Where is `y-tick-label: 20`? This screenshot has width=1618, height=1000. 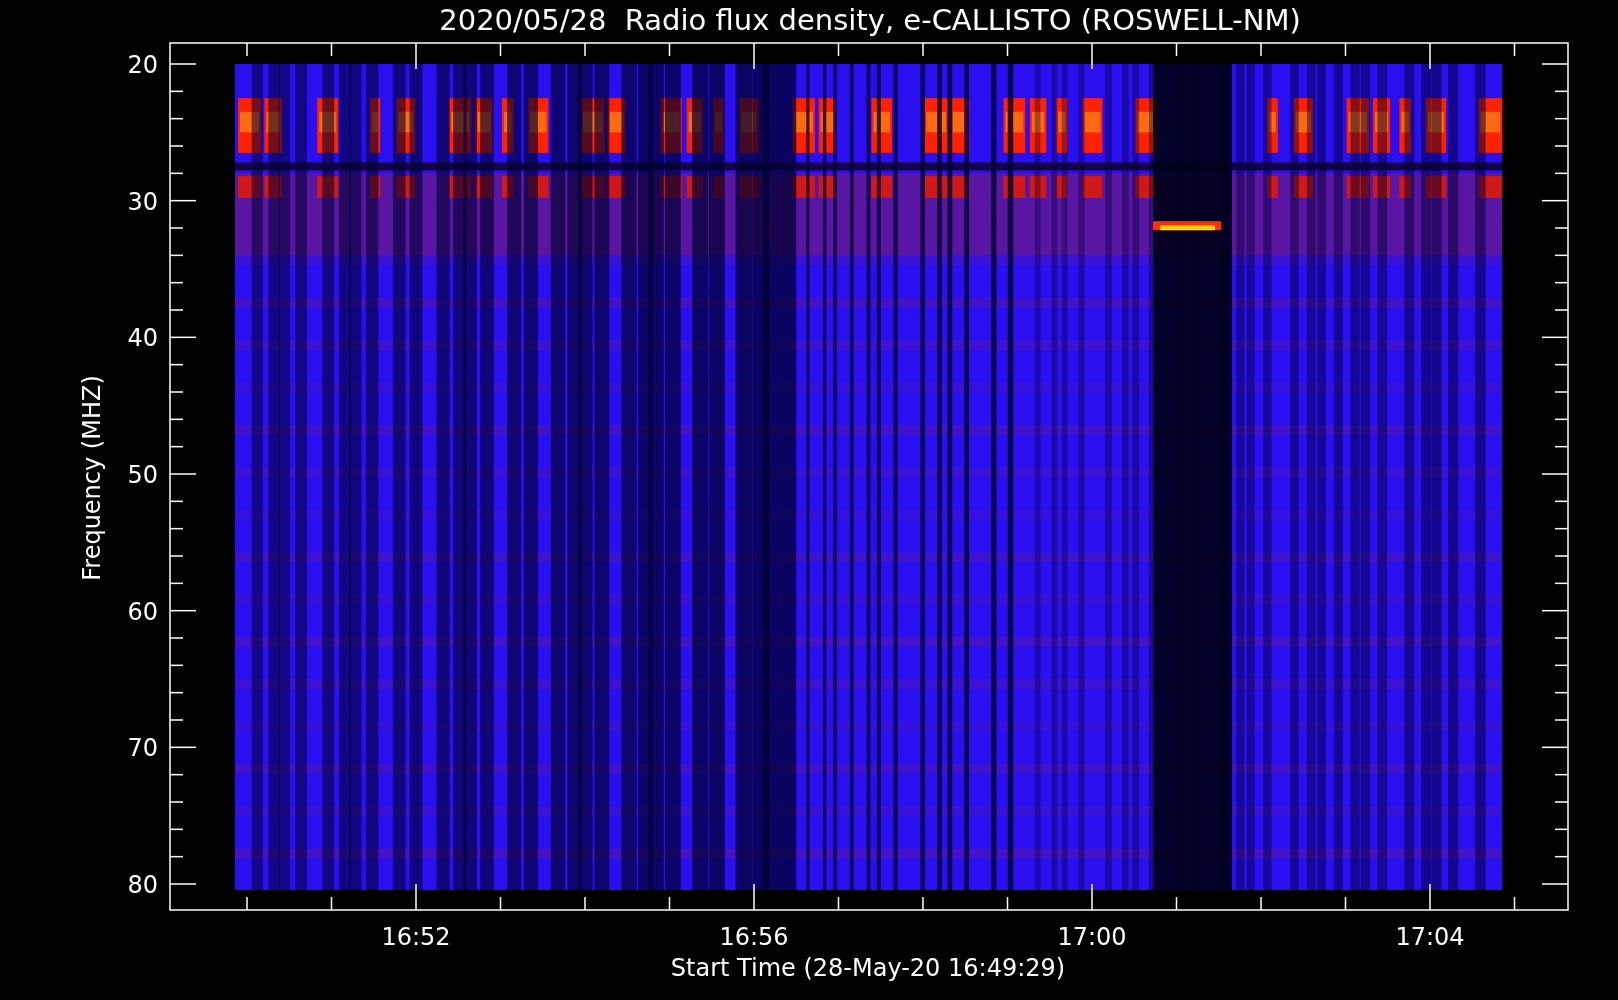
y-tick-label: 20 is located at coordinates (142, 65).